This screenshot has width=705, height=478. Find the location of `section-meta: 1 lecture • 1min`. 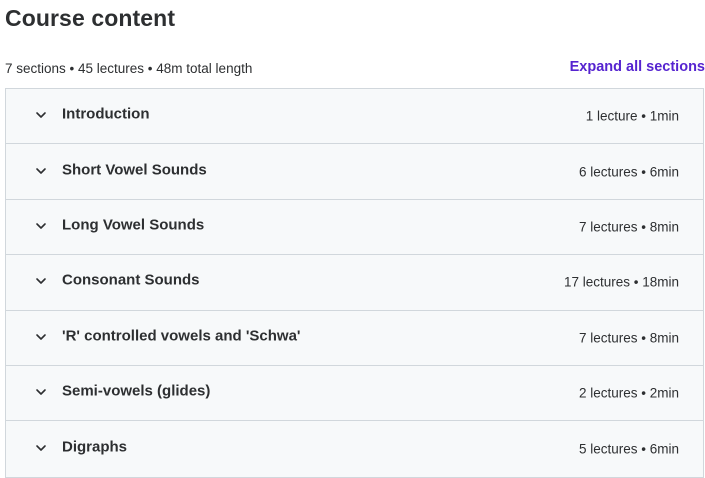

section-meta: 1 lecture • 1min is located at coordinates (632, 116).